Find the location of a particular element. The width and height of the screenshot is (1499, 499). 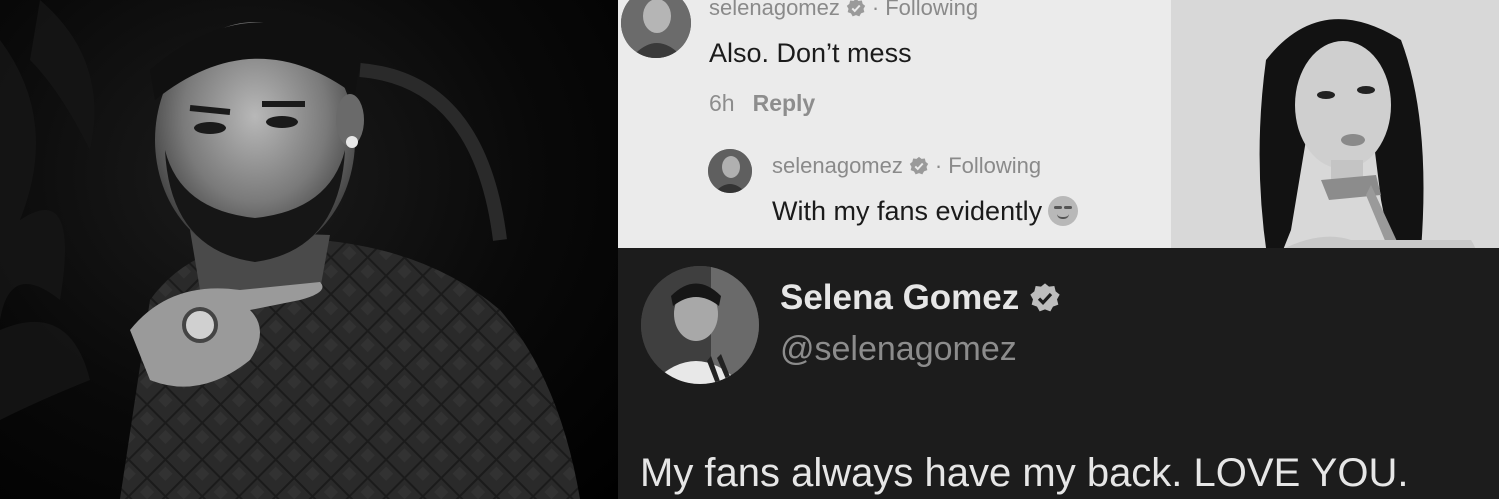

tweet-text: My fans always have my back. LOVE YOU. is located at coordinates (1024, 473).